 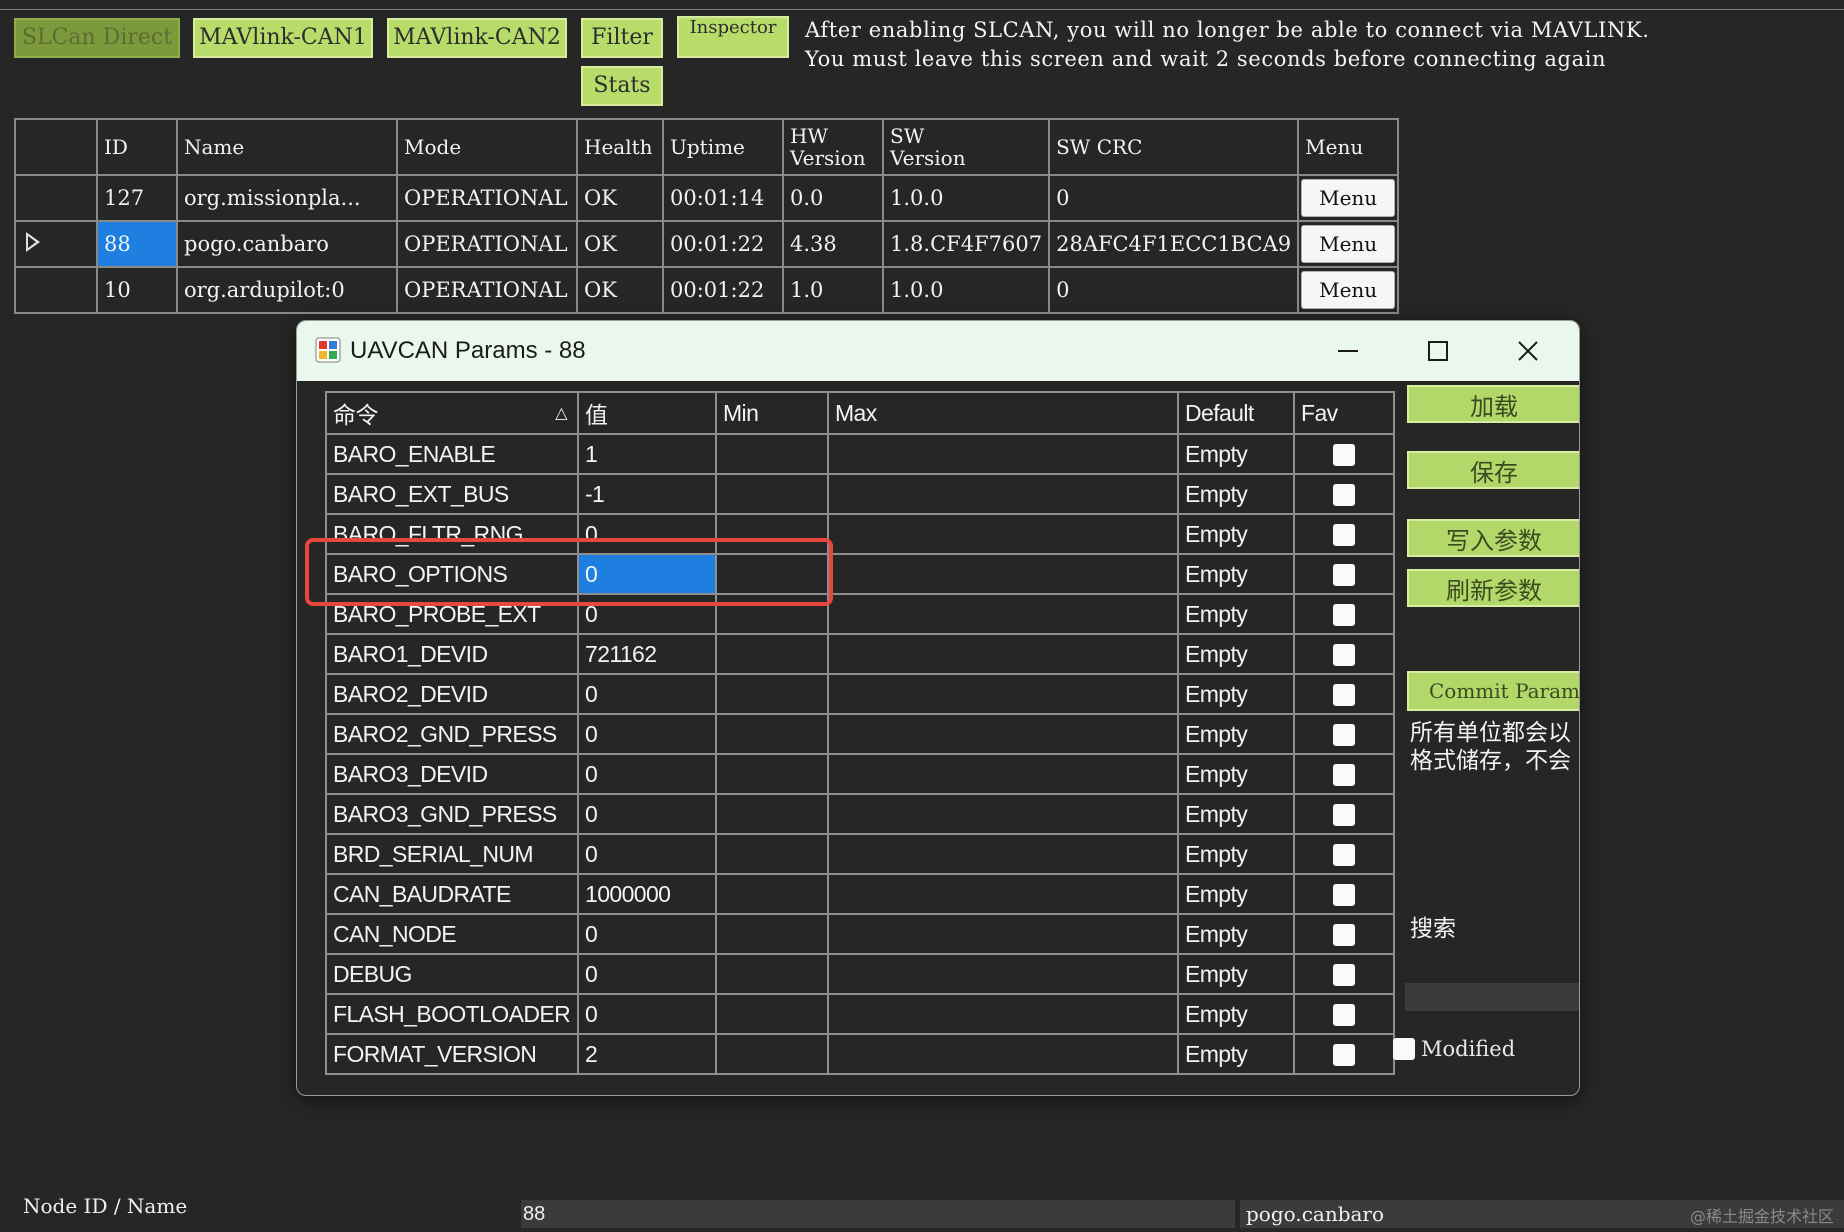 What do you see at coordinates (452, 413) in the screenshot?
I see `col-header-command: 命令 △` at bounding box center [452, 413].